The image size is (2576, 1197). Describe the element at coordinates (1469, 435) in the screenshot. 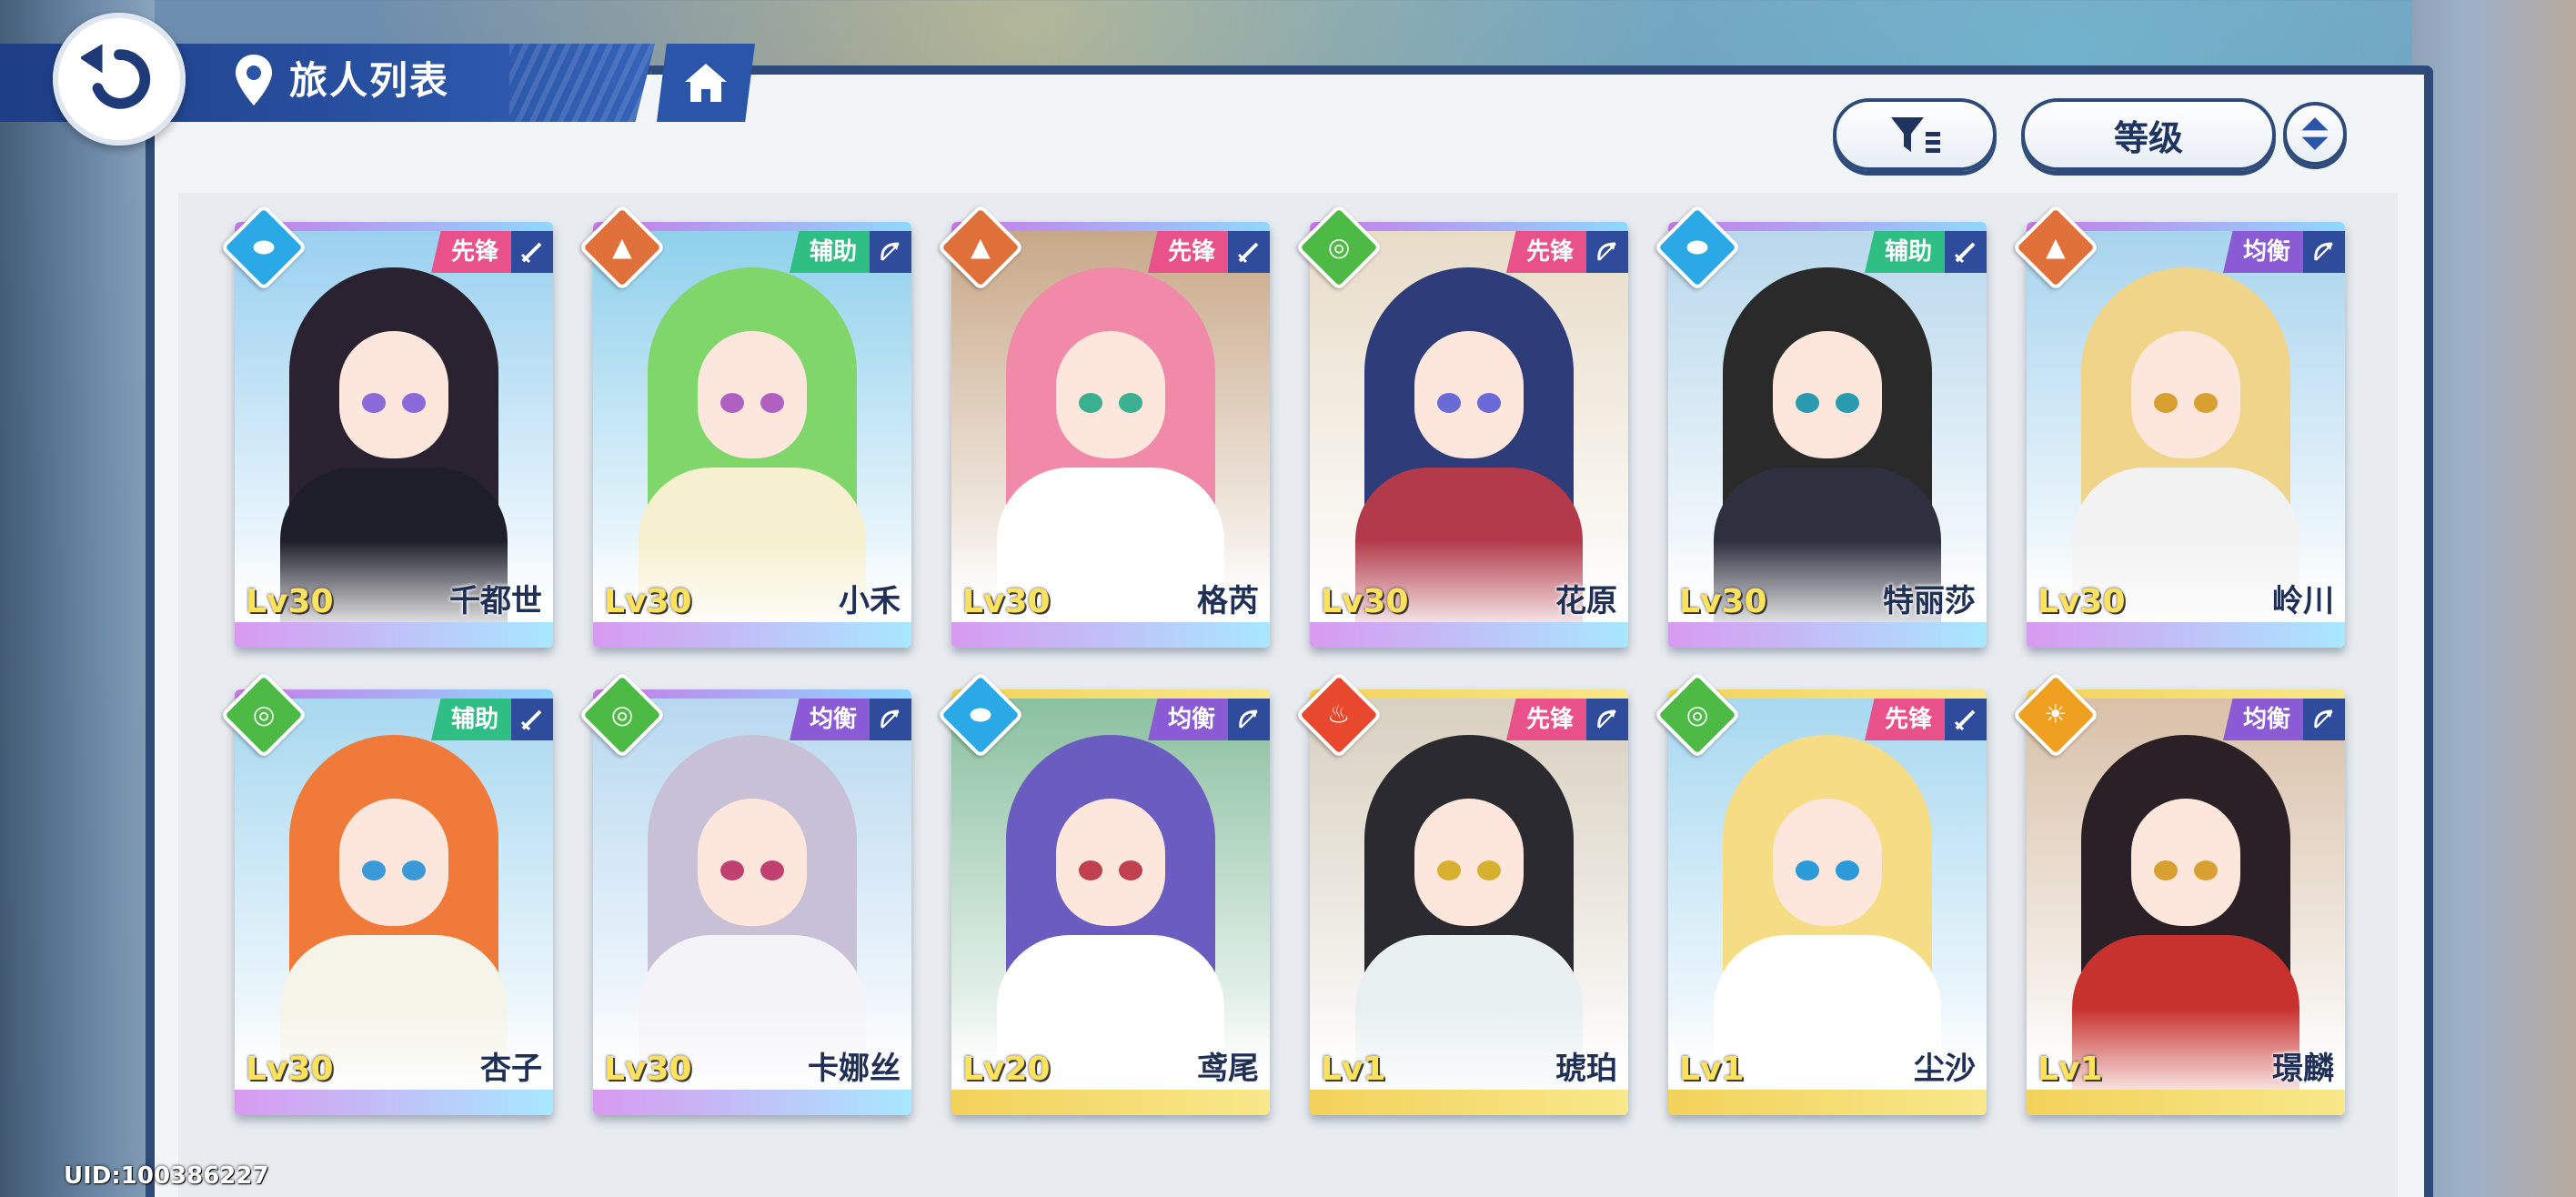

I see `traveler-card: 先锋 Lv30 花原` at that location.